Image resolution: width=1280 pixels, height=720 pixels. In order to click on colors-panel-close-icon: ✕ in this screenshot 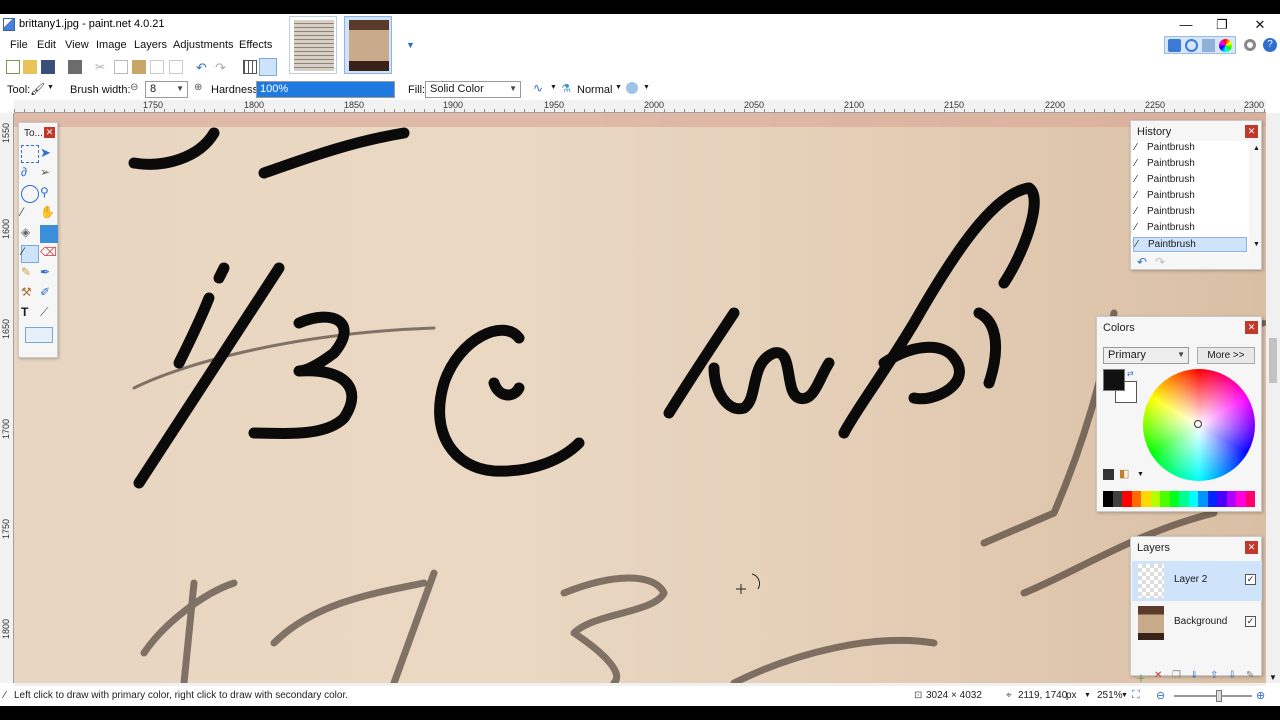, I will do `click(1251, 327)`.